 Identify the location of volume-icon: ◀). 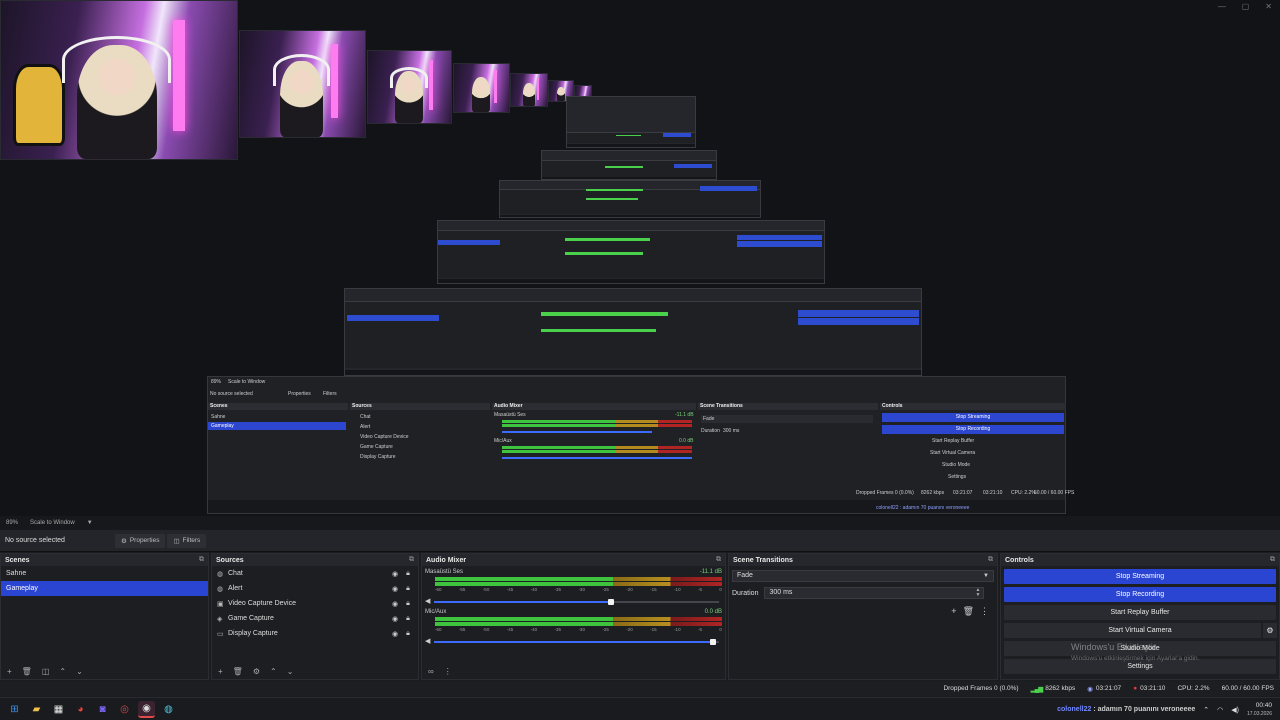
(1235, 710).